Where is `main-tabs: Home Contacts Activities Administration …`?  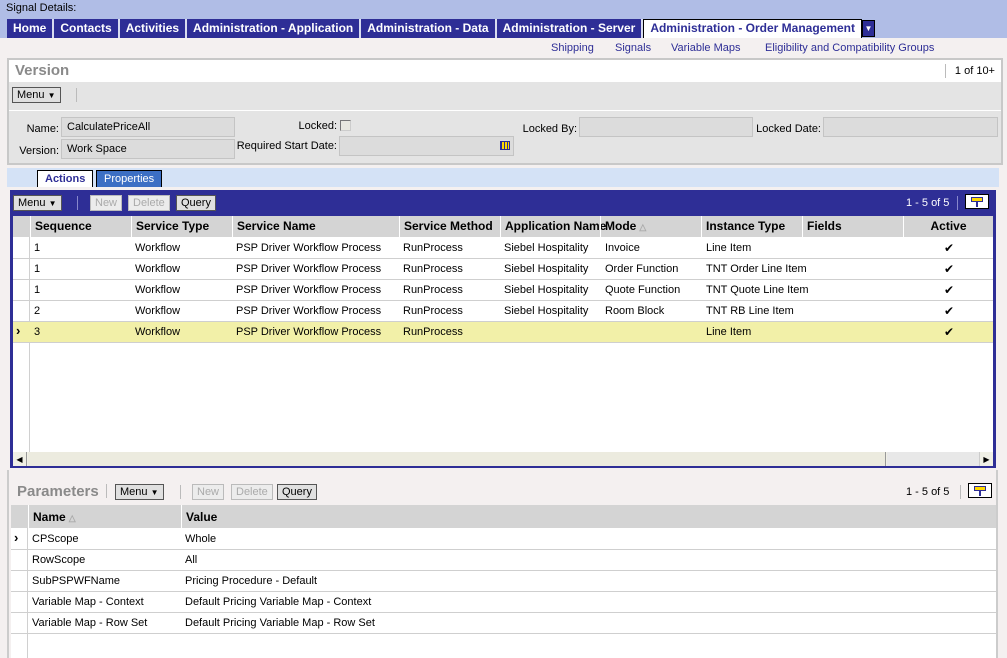 main-tabs: Home Contacts Activities Administration … is located at coordinates (441, 28).